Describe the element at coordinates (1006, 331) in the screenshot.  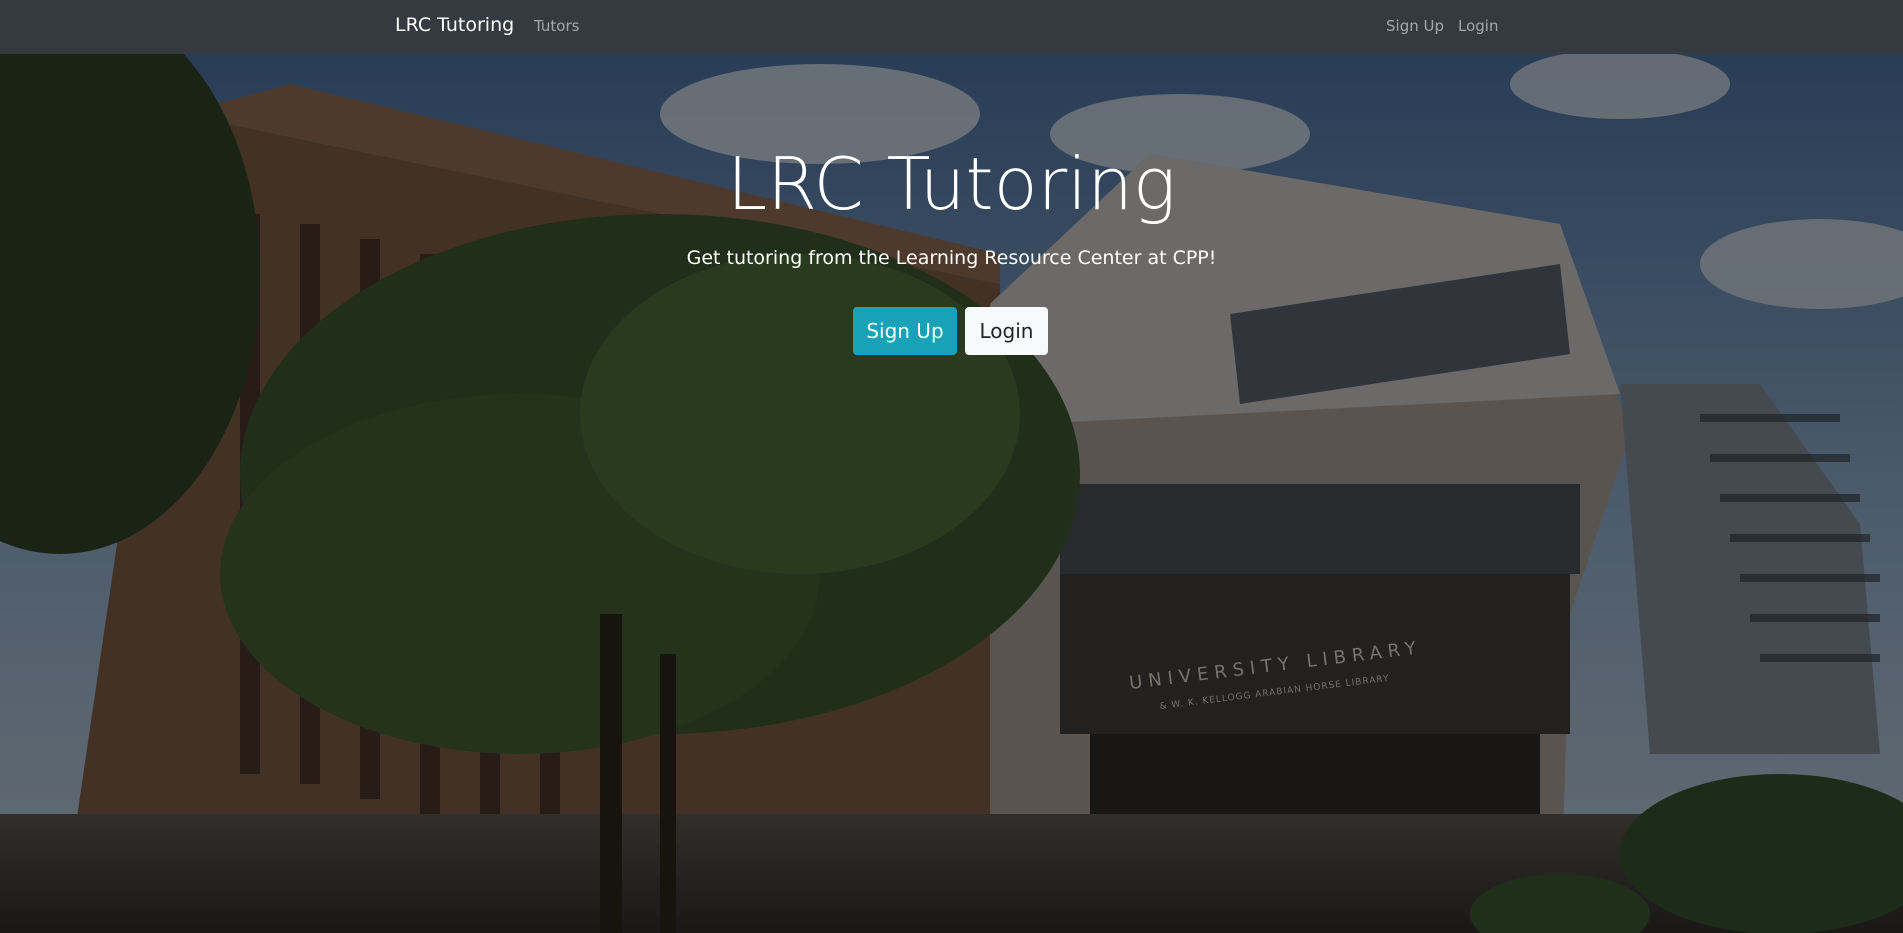
I see `login-button: Login` at that location.